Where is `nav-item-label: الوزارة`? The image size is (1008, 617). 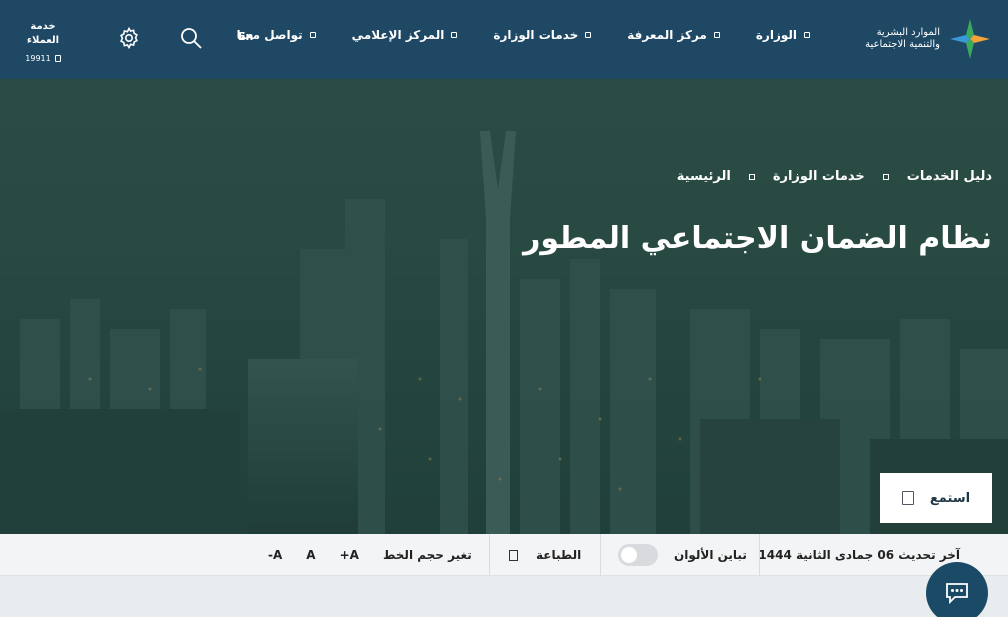
nav-item-label: الوزارة is located at coordinates (776, 35).